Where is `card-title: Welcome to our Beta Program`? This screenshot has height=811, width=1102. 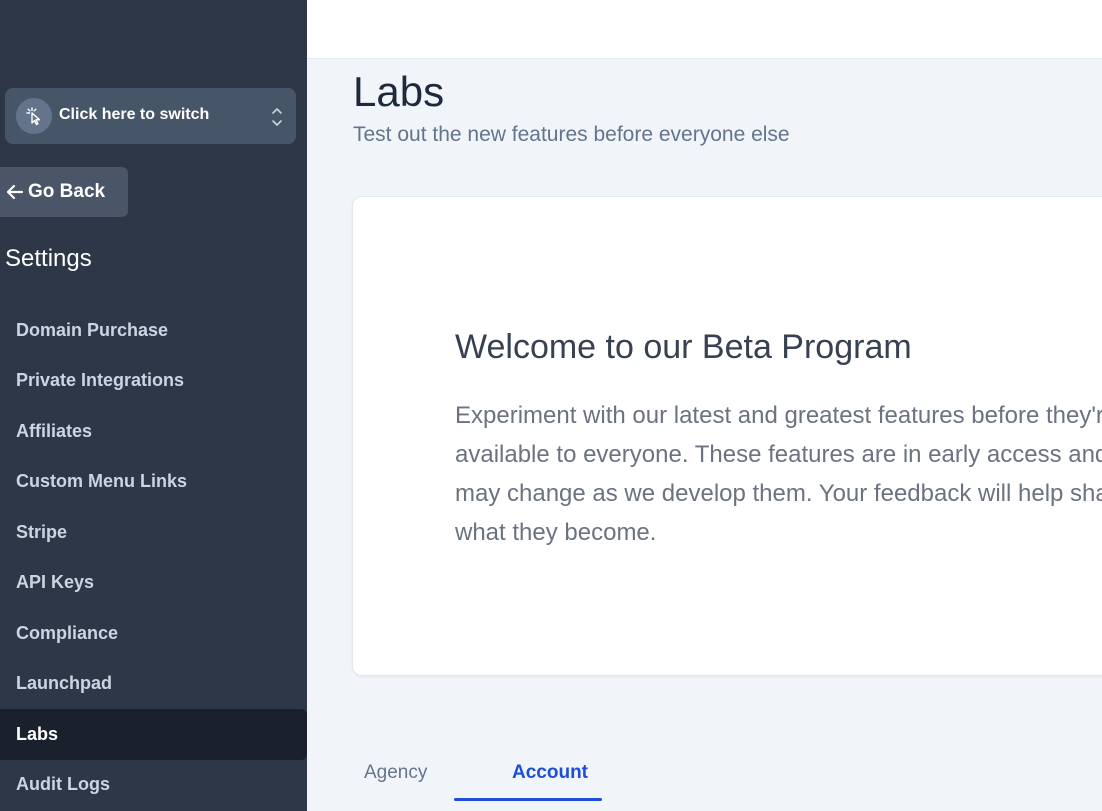
card-title: Welcome to our Beta Program is located at coordinates (683, 347).